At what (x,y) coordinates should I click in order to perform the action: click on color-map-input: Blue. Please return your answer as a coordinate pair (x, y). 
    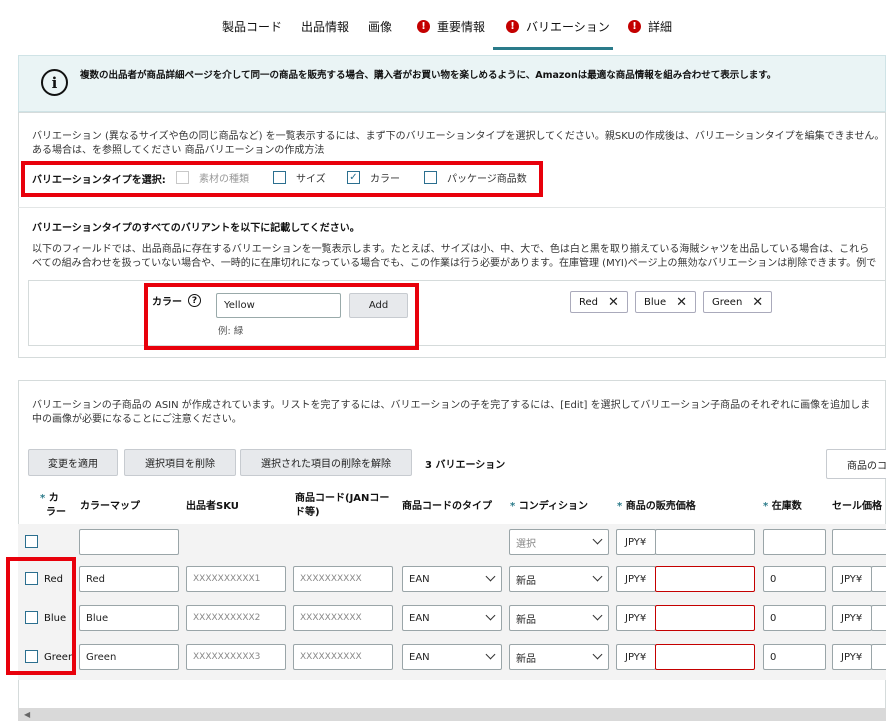
    Looking at the image, I should click on (129, 618).